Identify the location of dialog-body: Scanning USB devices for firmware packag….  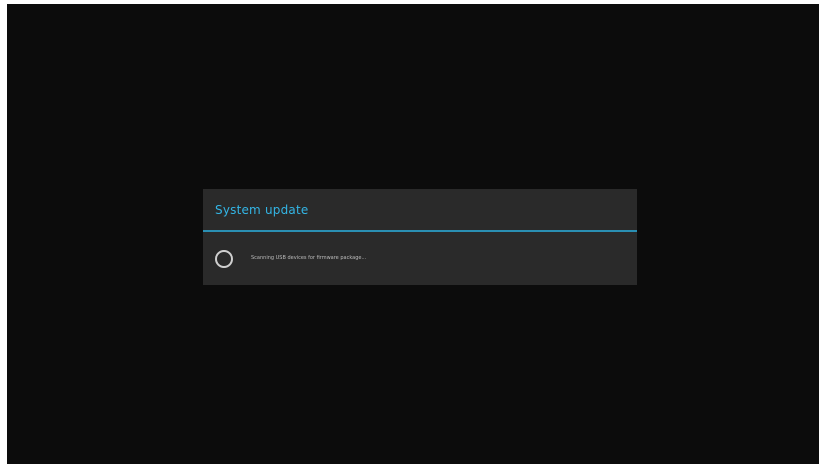
(420, 258).